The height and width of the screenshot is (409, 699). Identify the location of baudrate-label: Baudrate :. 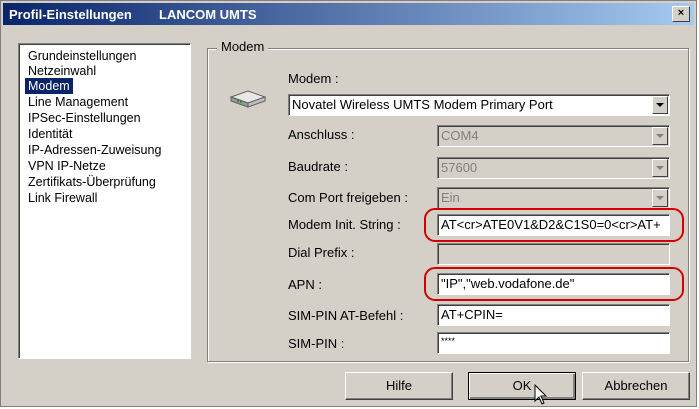
(318, 166).